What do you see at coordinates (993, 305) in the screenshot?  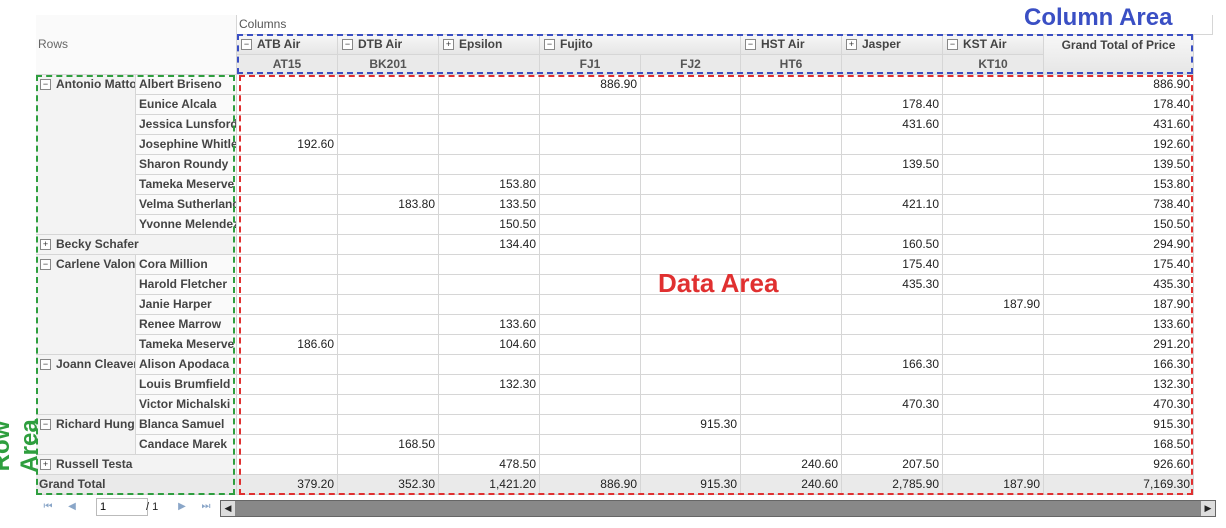 I see `data-cell: 187.90` at bounding box center [993, 305].